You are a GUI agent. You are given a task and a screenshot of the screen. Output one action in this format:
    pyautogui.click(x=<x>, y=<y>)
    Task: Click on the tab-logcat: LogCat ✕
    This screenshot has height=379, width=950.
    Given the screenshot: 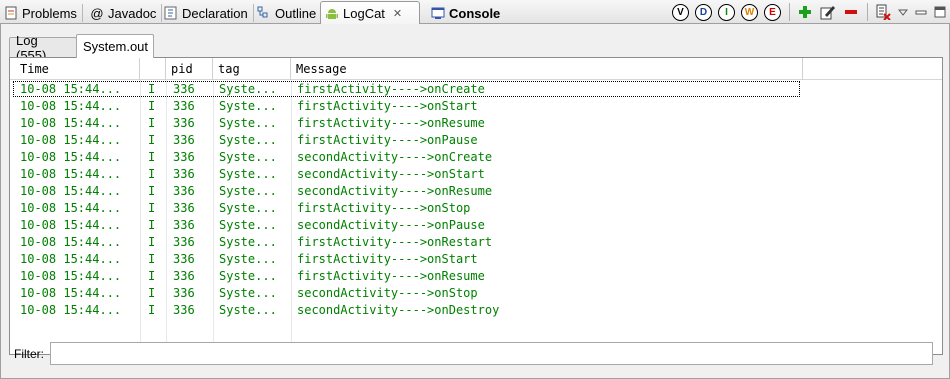 What is the action you would take?
    pyautogui.click(x=370, y=13)
    